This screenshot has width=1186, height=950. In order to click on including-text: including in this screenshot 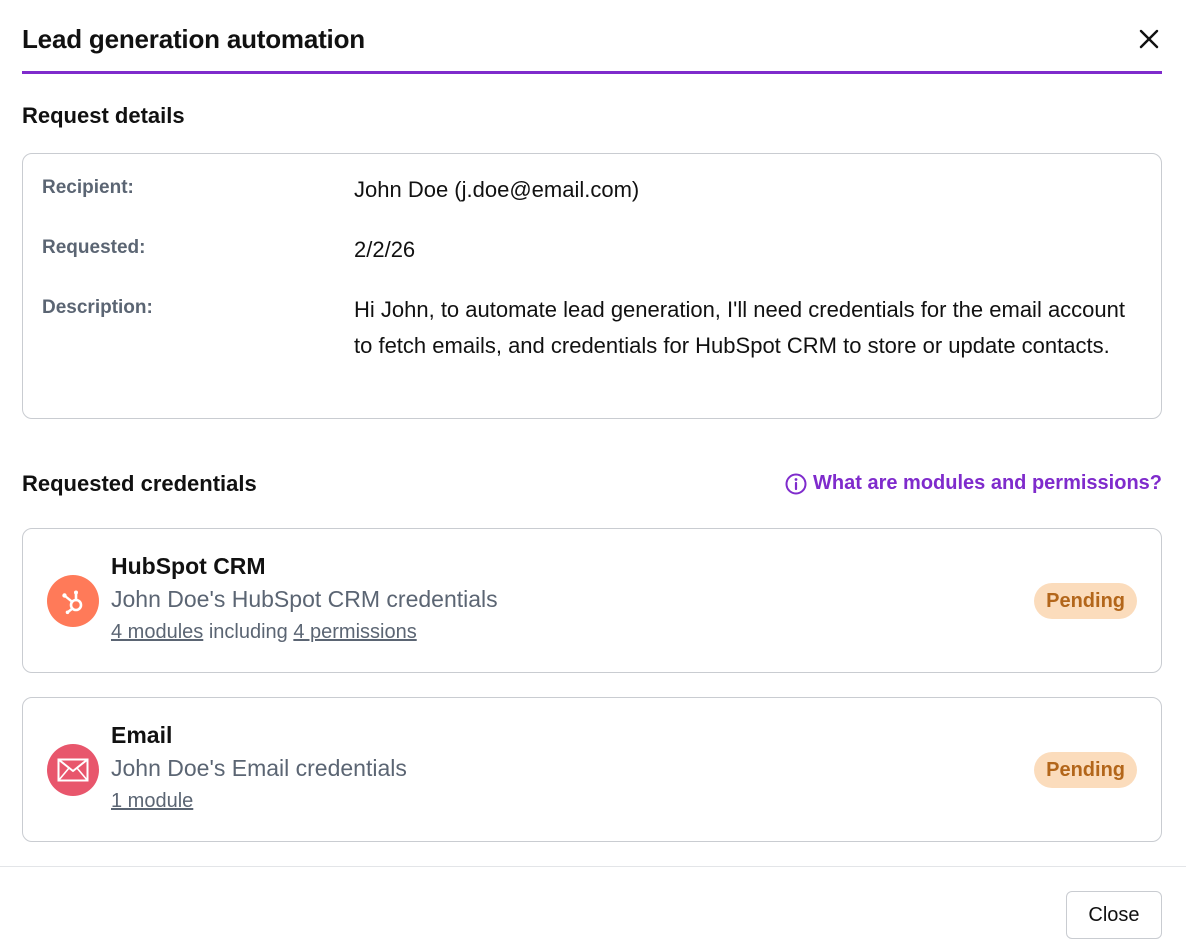, I will do `click(248, 632)`.